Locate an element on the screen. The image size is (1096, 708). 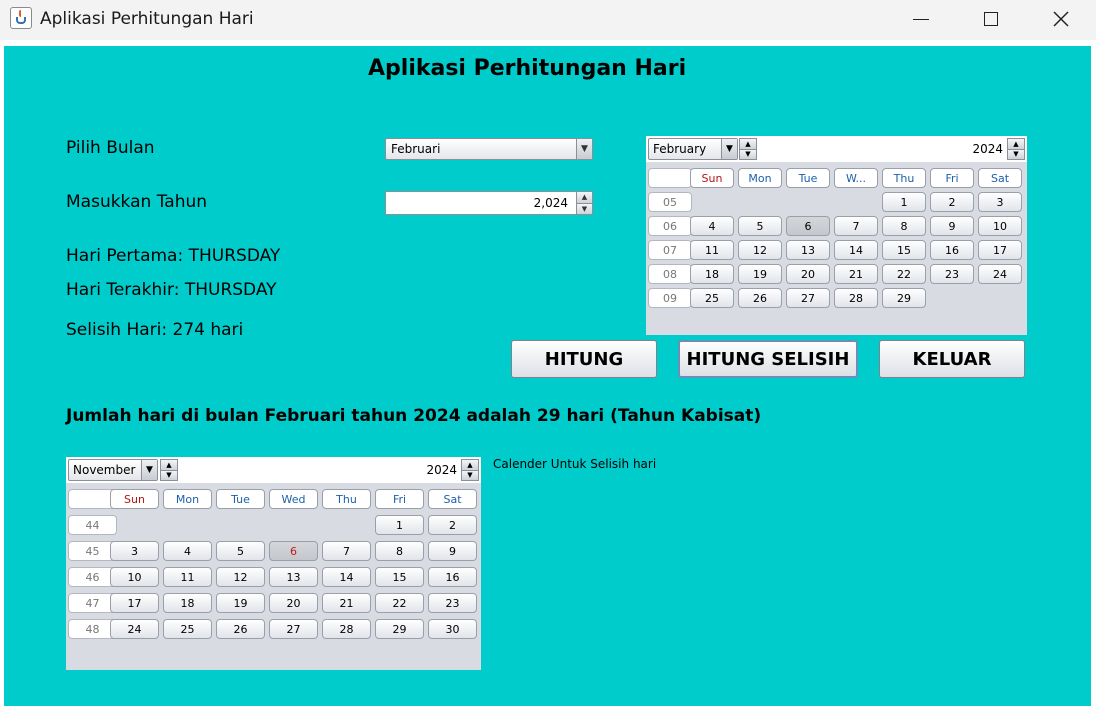
close-button is located at coordinates (1061, 19).